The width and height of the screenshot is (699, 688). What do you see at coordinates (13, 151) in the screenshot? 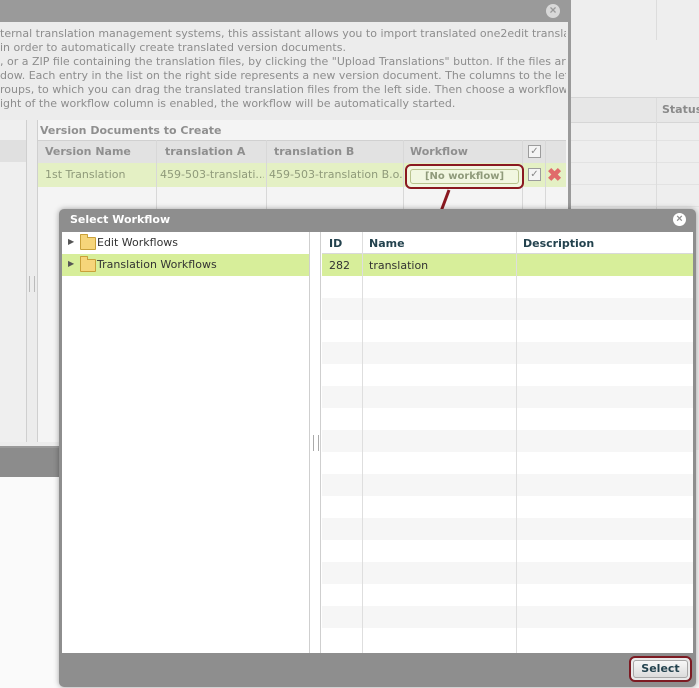
I see `translation-files-header` at bounding box center [13, 151].